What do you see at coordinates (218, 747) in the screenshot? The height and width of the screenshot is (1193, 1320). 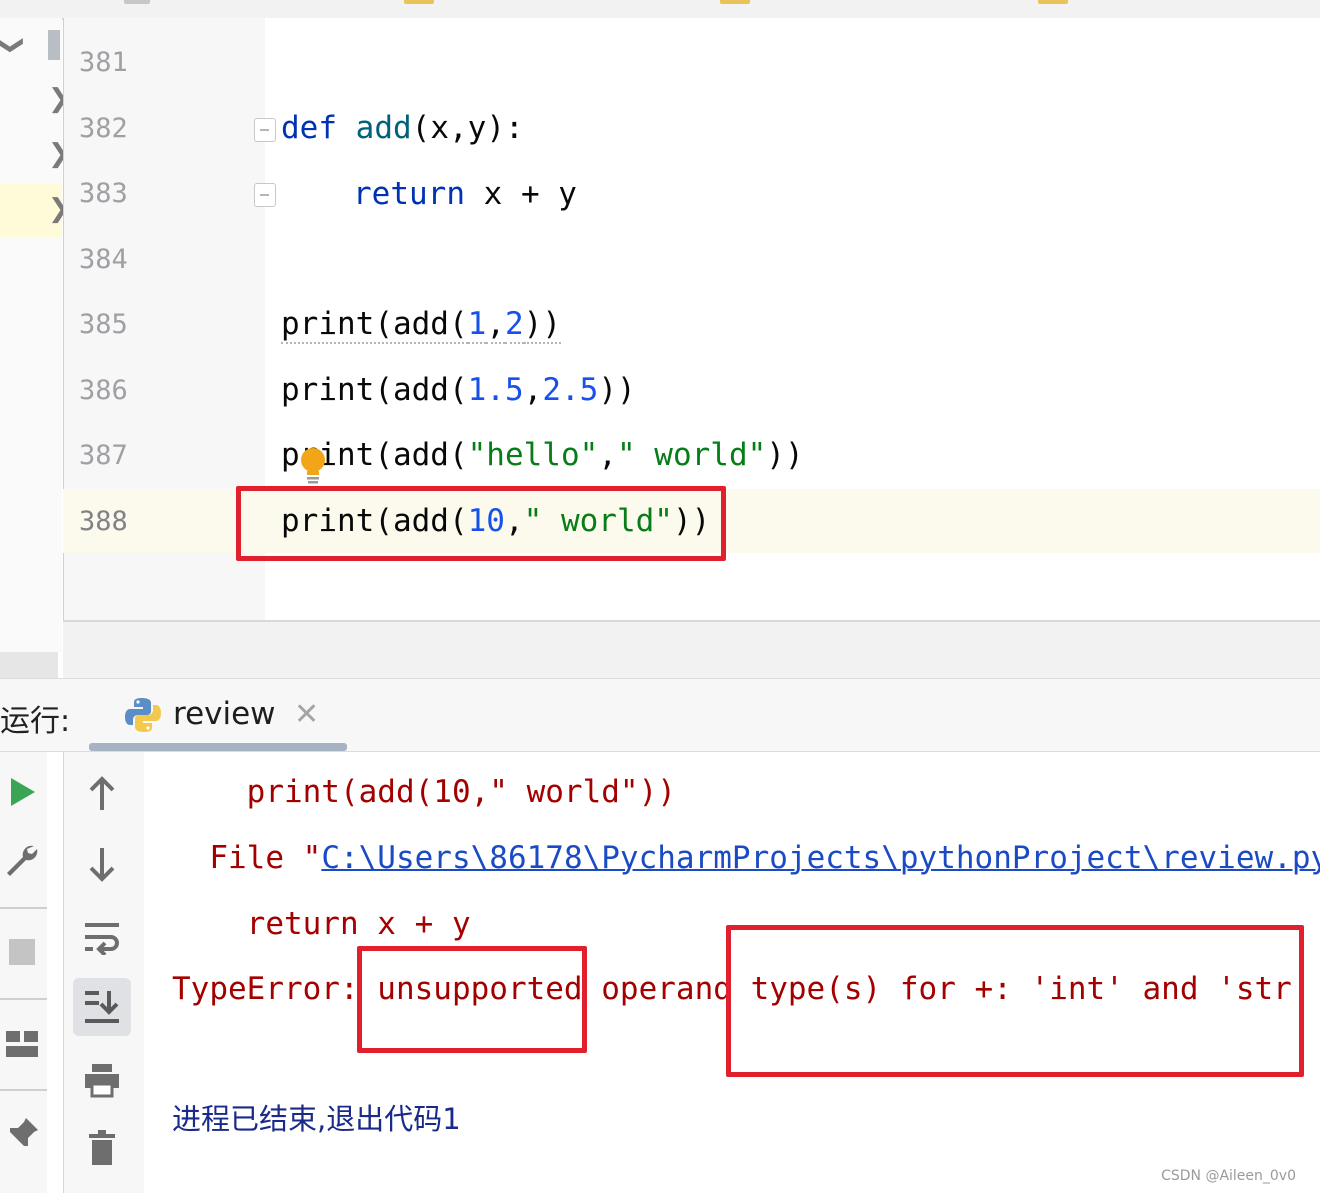 I see `active-tab-indicator` at bounding box center [218, 747].